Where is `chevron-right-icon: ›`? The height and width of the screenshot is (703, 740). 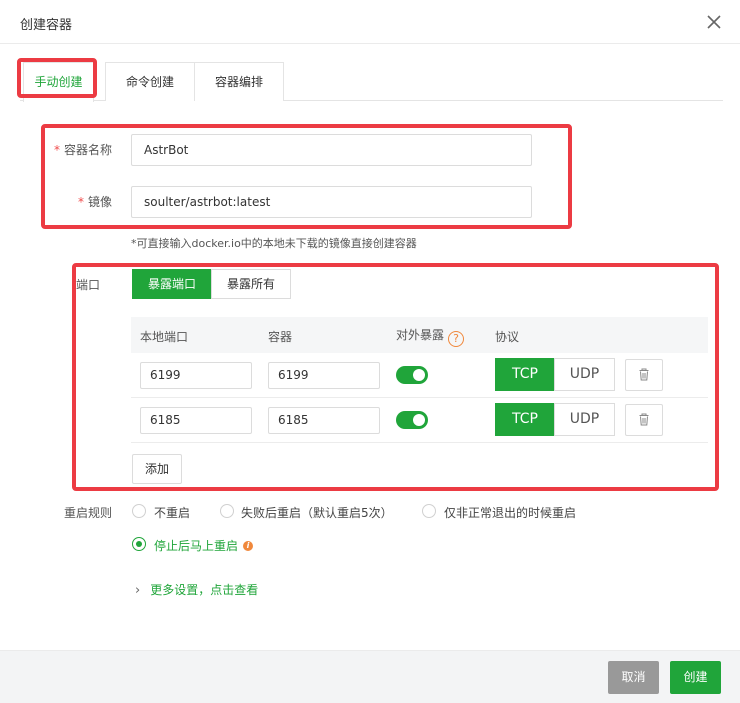 chevron-right-icon: › is located at coordinates (138, 590).